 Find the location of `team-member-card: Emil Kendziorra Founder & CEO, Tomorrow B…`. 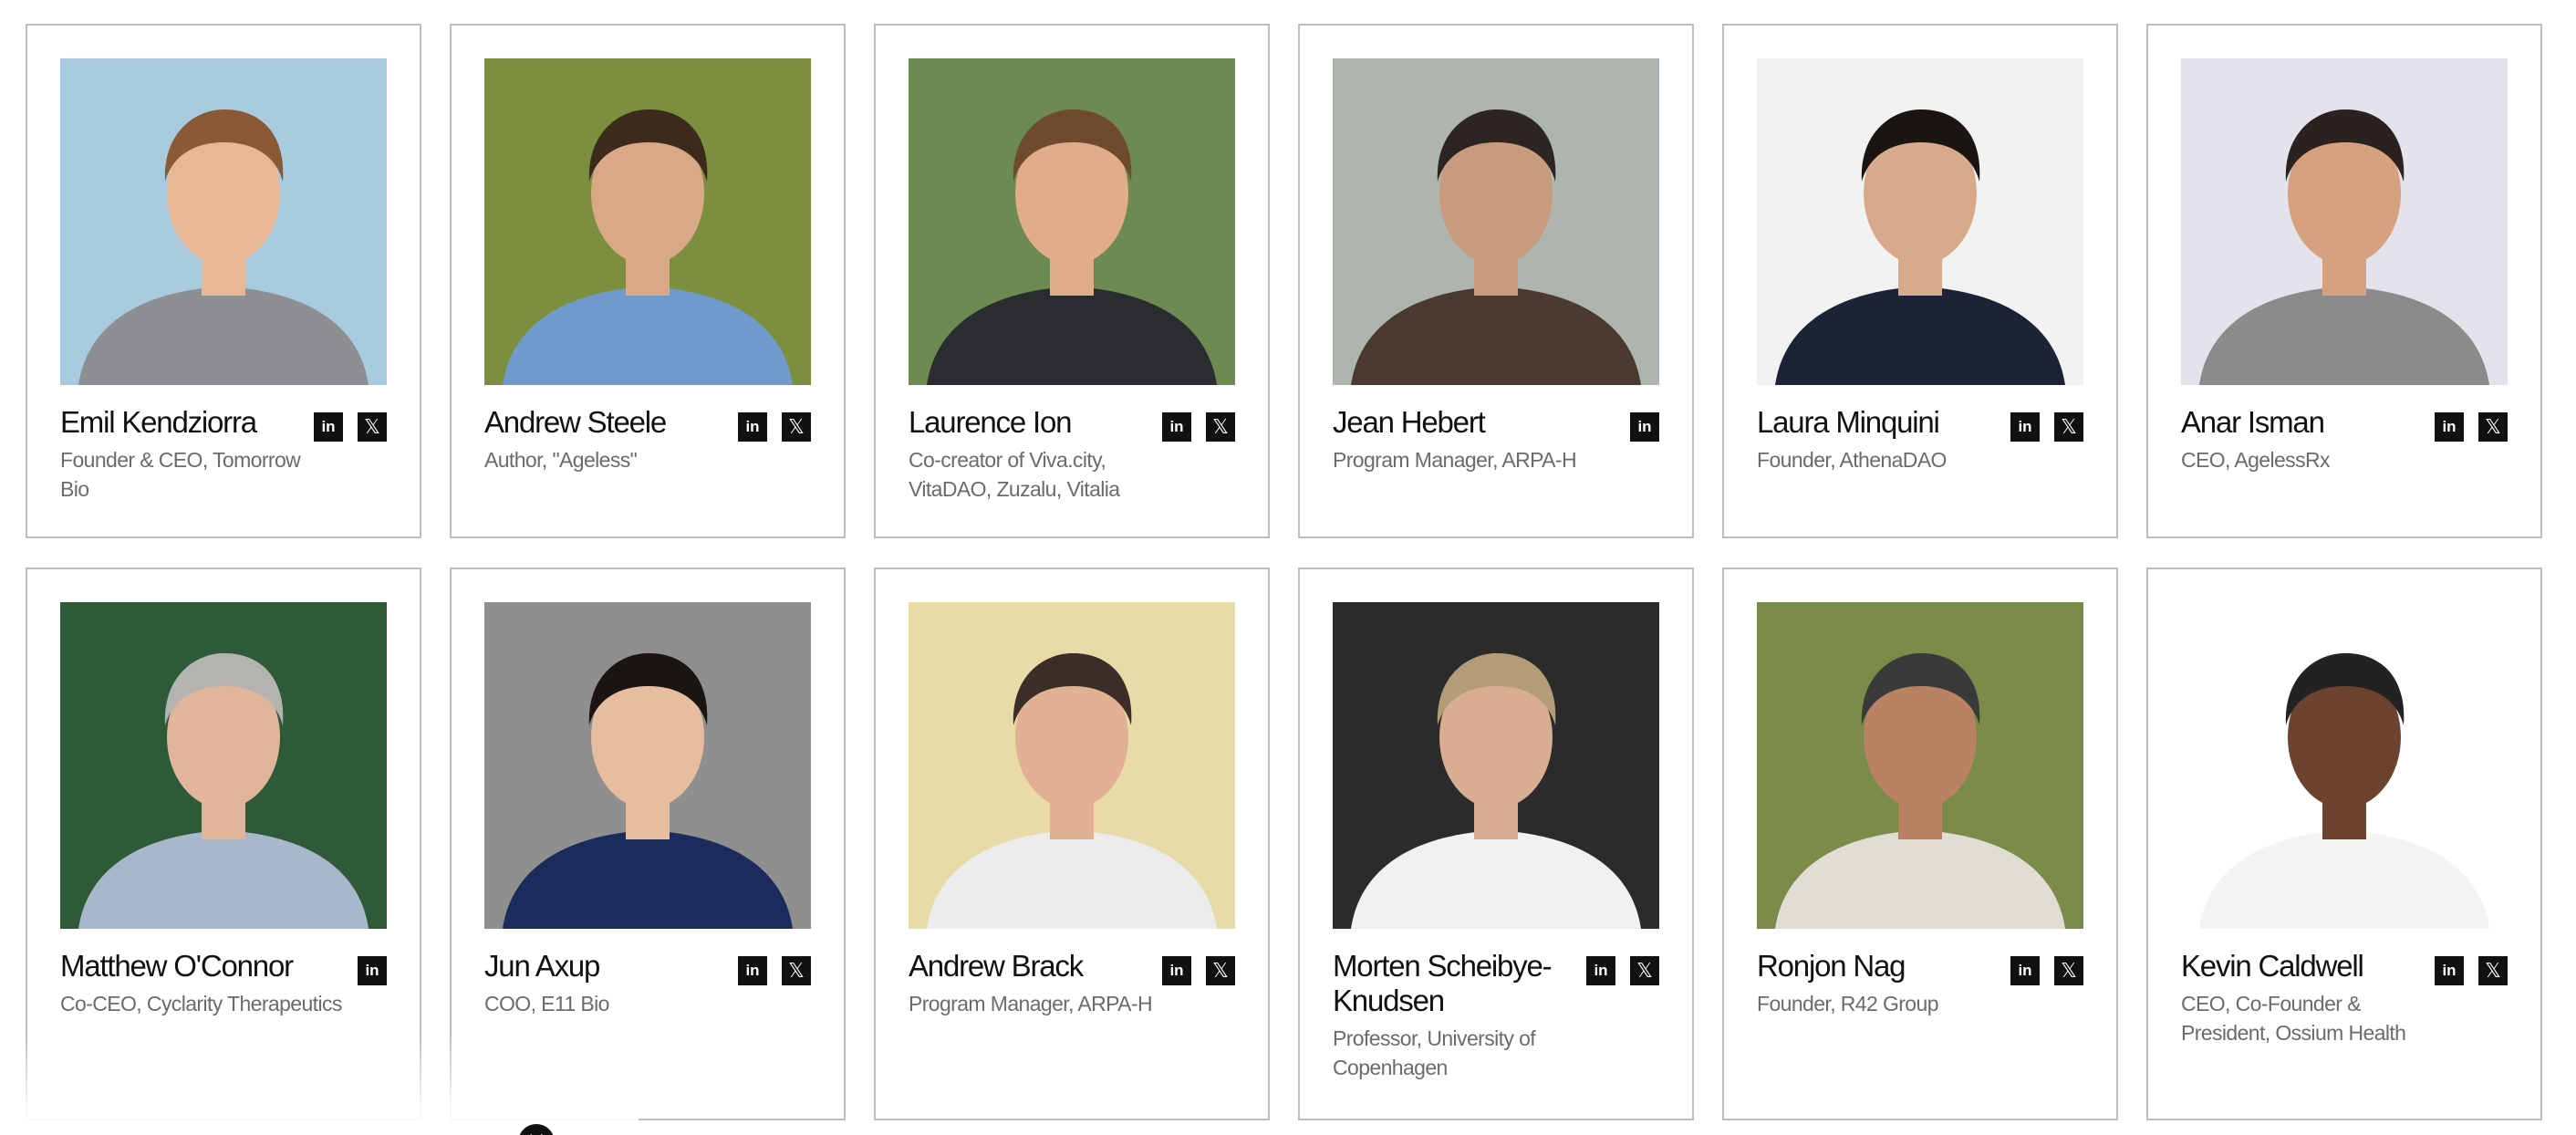

team-member-card: Emil Kendziorra Founder & CEO, Tomorrow B… is located at coordinates (223, 281).